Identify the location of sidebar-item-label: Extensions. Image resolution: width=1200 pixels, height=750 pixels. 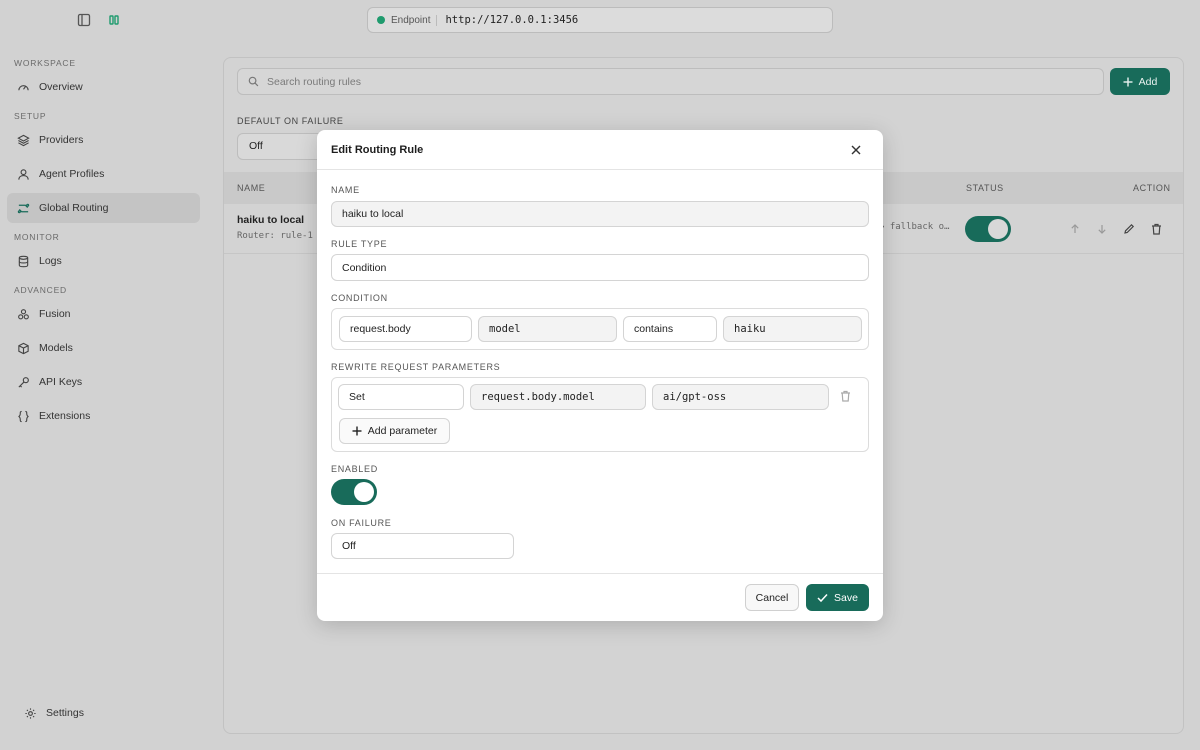
(65, 416).